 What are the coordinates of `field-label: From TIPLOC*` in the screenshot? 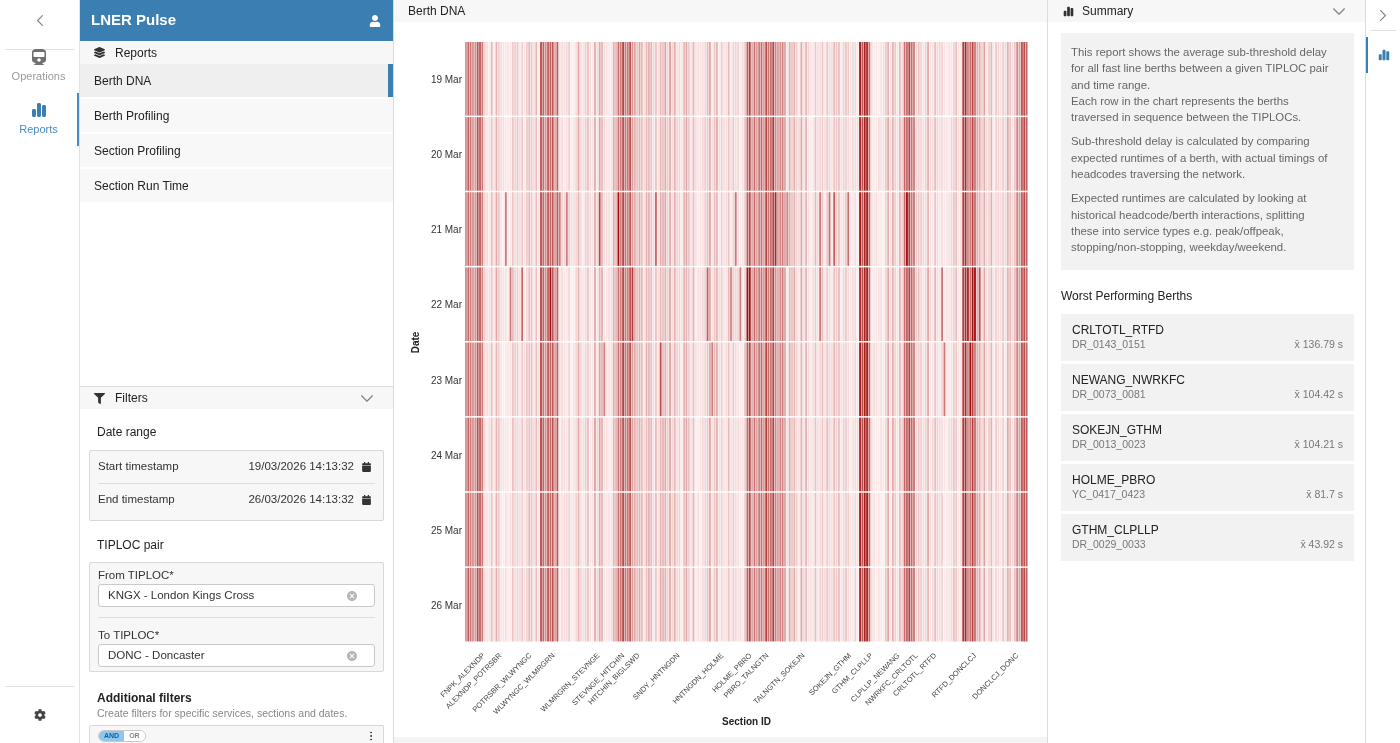 It's located at (136, 575).